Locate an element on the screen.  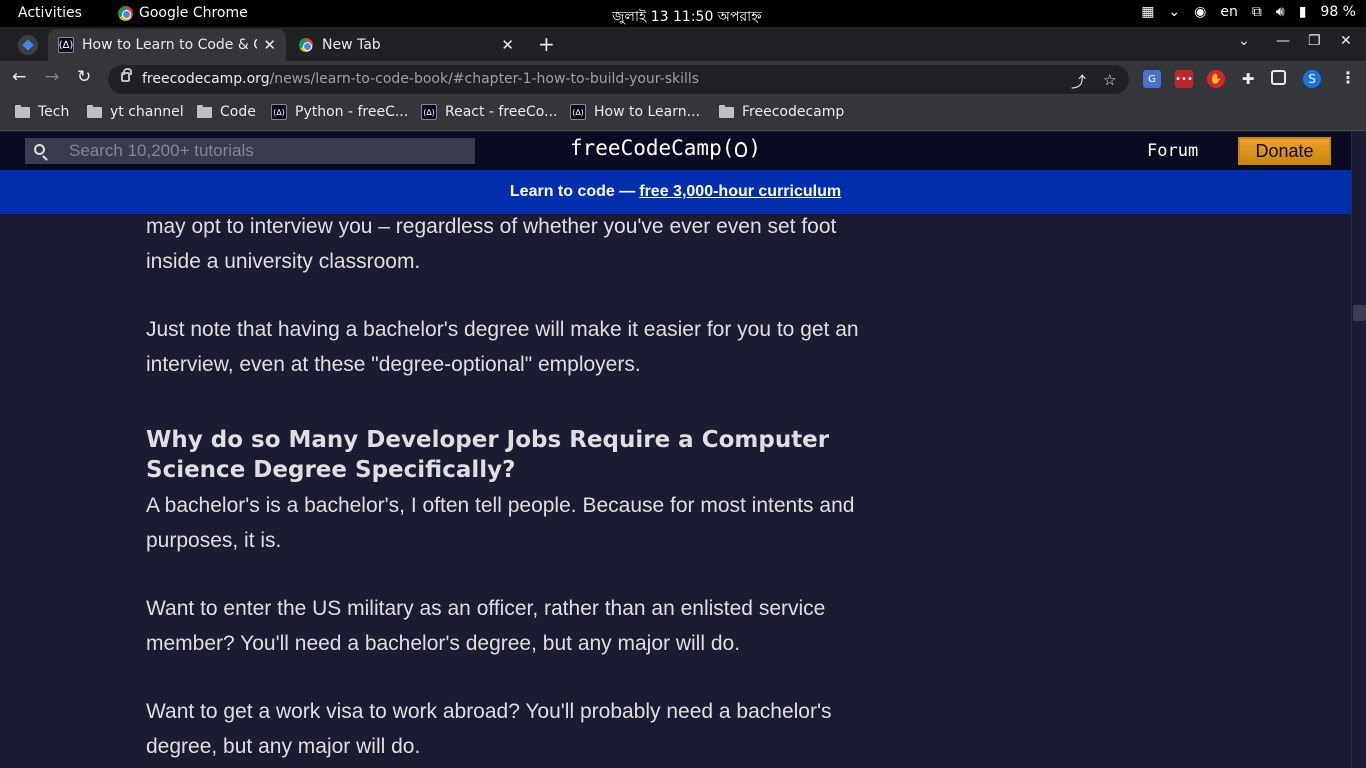
bookmark-yt-channel: yt channel is located at coordinates (135, 112).